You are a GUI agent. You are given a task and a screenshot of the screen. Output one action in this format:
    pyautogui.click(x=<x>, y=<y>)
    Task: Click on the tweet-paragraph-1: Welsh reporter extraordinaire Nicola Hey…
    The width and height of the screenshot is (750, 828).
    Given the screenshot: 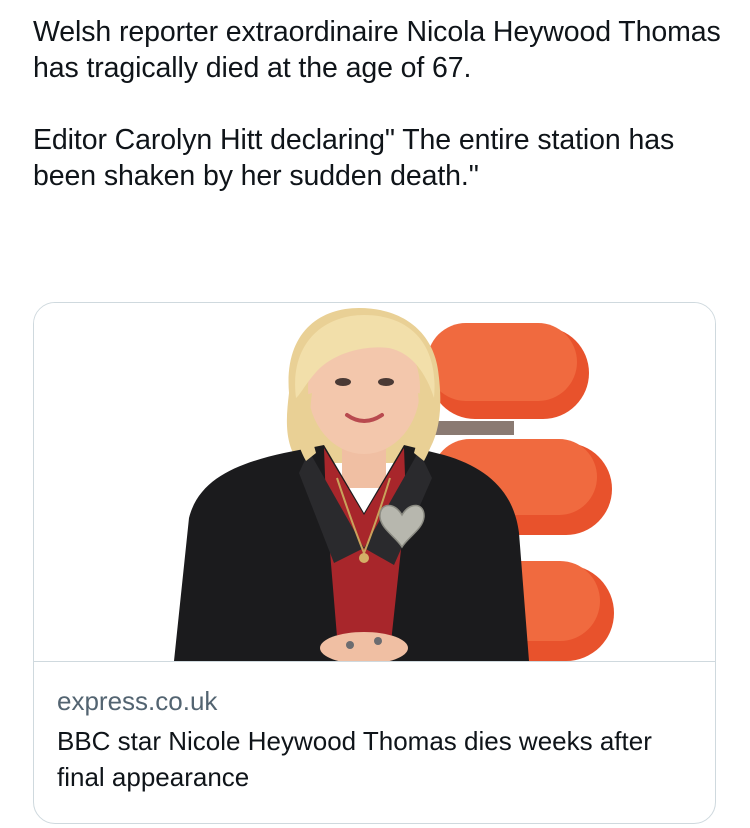 What is the action you would take?
    pyautogui.click(x=377, y=50)
    